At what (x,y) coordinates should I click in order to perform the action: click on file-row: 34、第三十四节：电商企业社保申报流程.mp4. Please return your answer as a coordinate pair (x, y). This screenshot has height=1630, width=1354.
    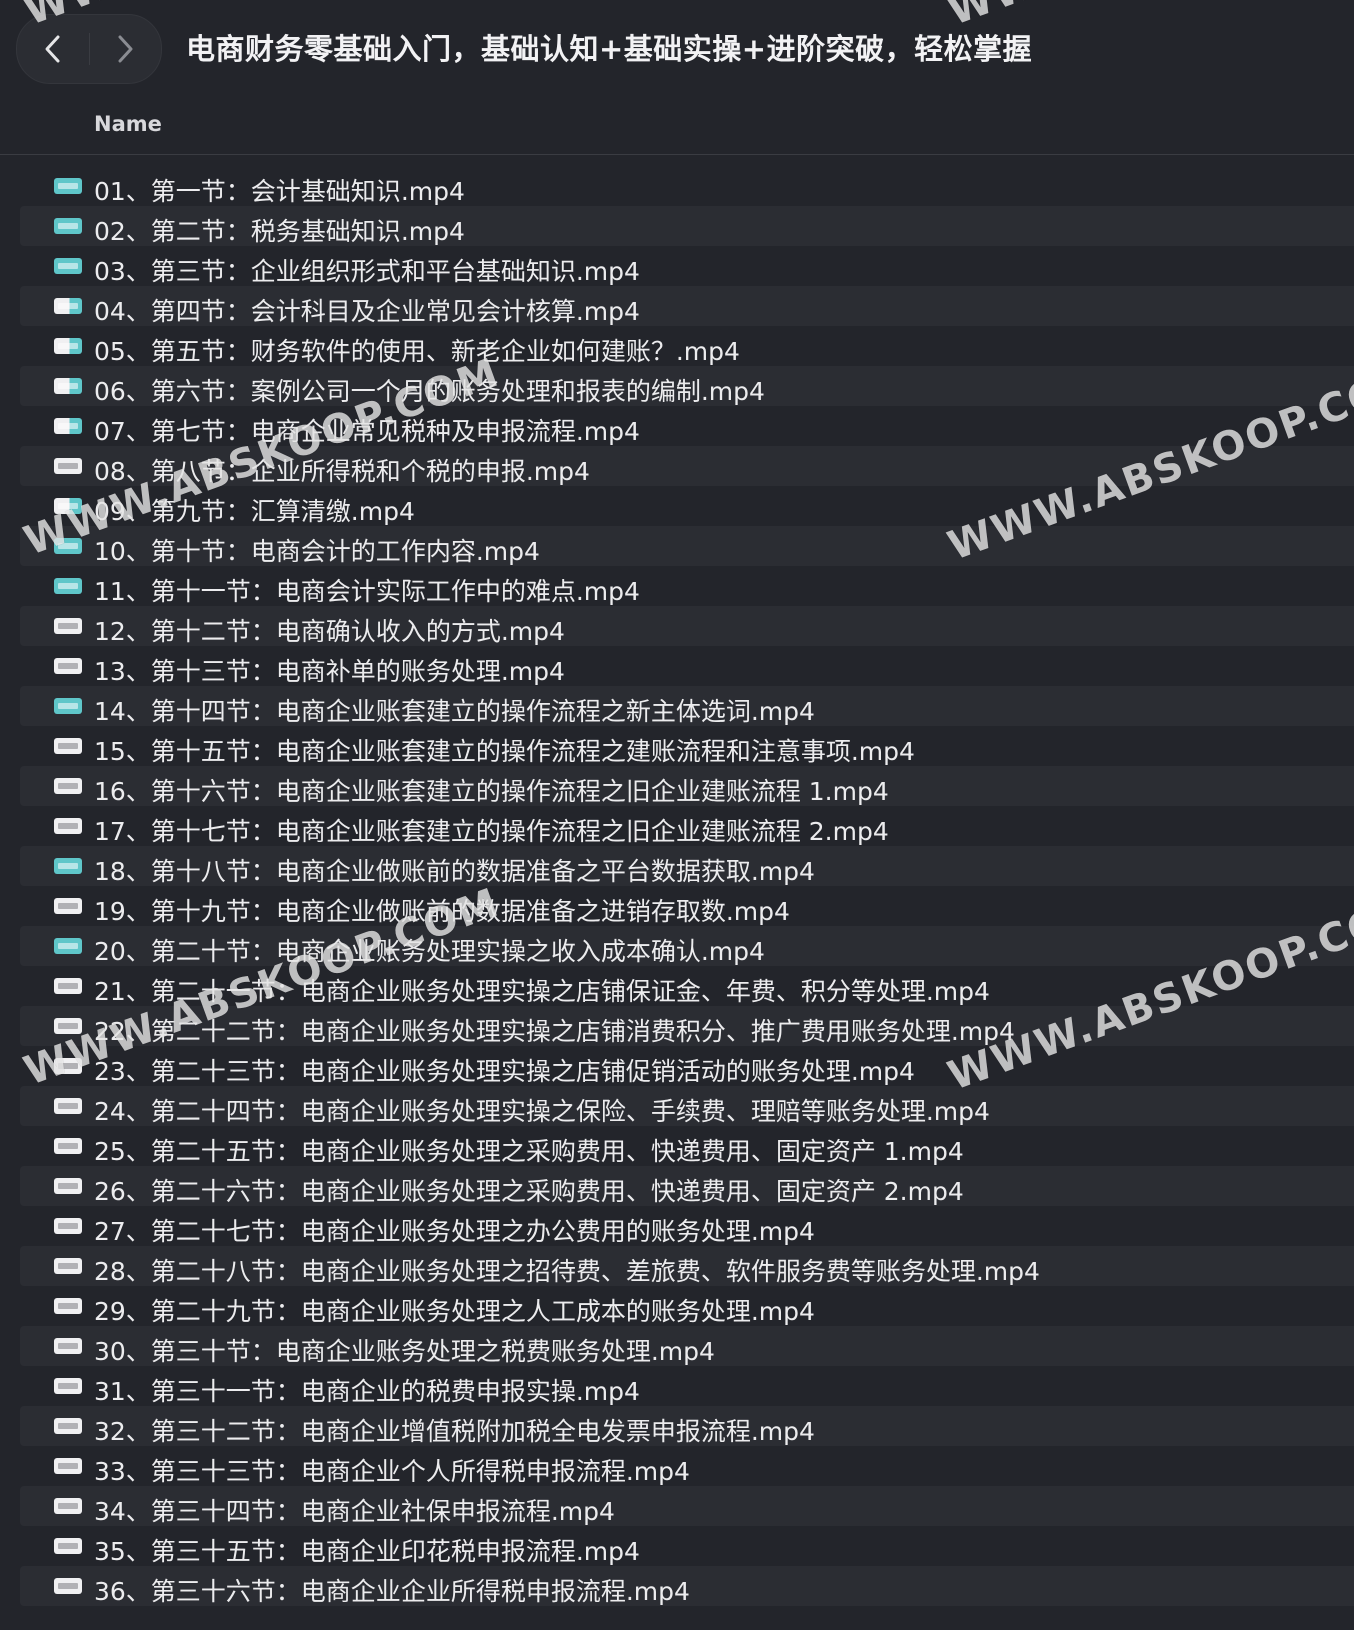
    Looking at the image, I should click on (687, 1506).